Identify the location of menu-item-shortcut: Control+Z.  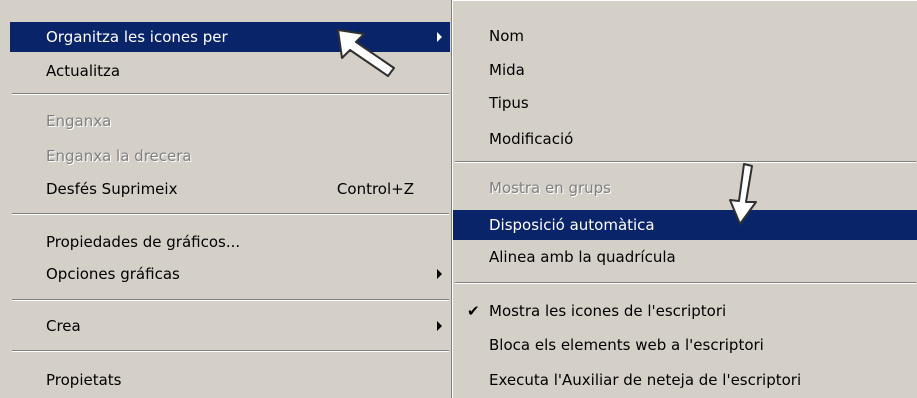
(375, 189).